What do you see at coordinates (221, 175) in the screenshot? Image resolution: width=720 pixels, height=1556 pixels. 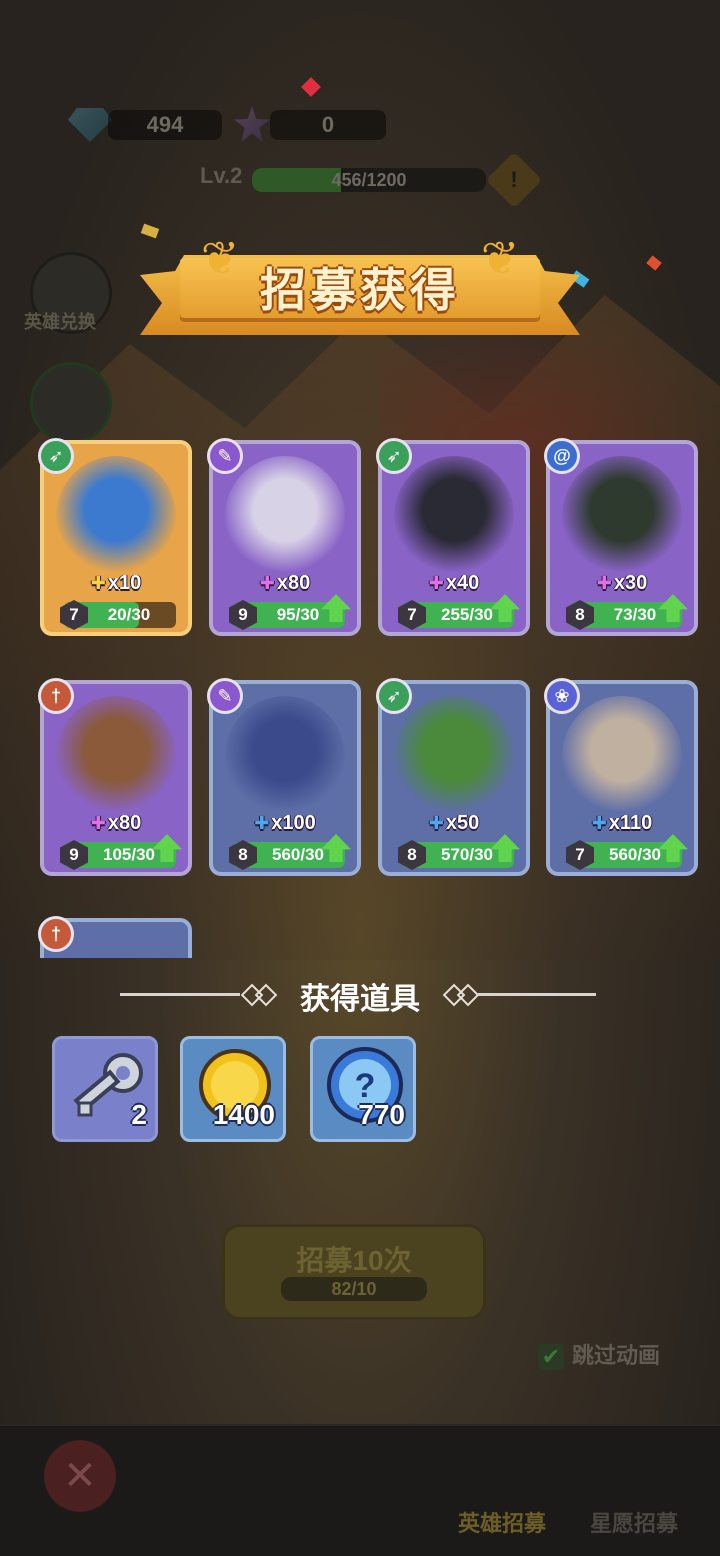 I see `player-level: Lv.2` at bounding box center [221, 175].